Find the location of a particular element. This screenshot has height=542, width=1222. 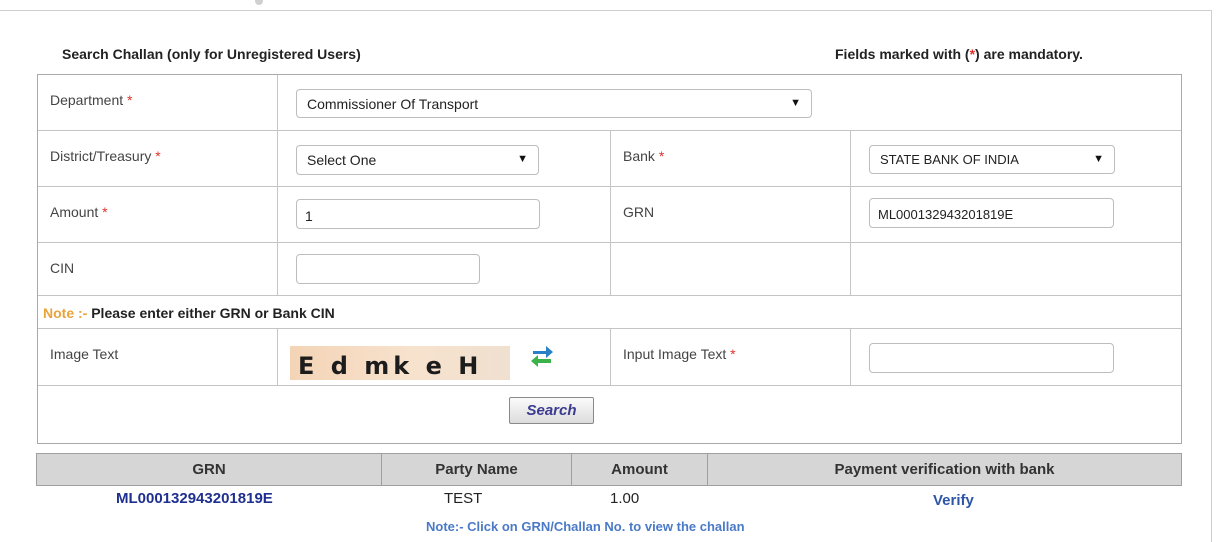

mandatory-hint: Fields marked with (*) are mandatory. is located at coordinates (959, 54).